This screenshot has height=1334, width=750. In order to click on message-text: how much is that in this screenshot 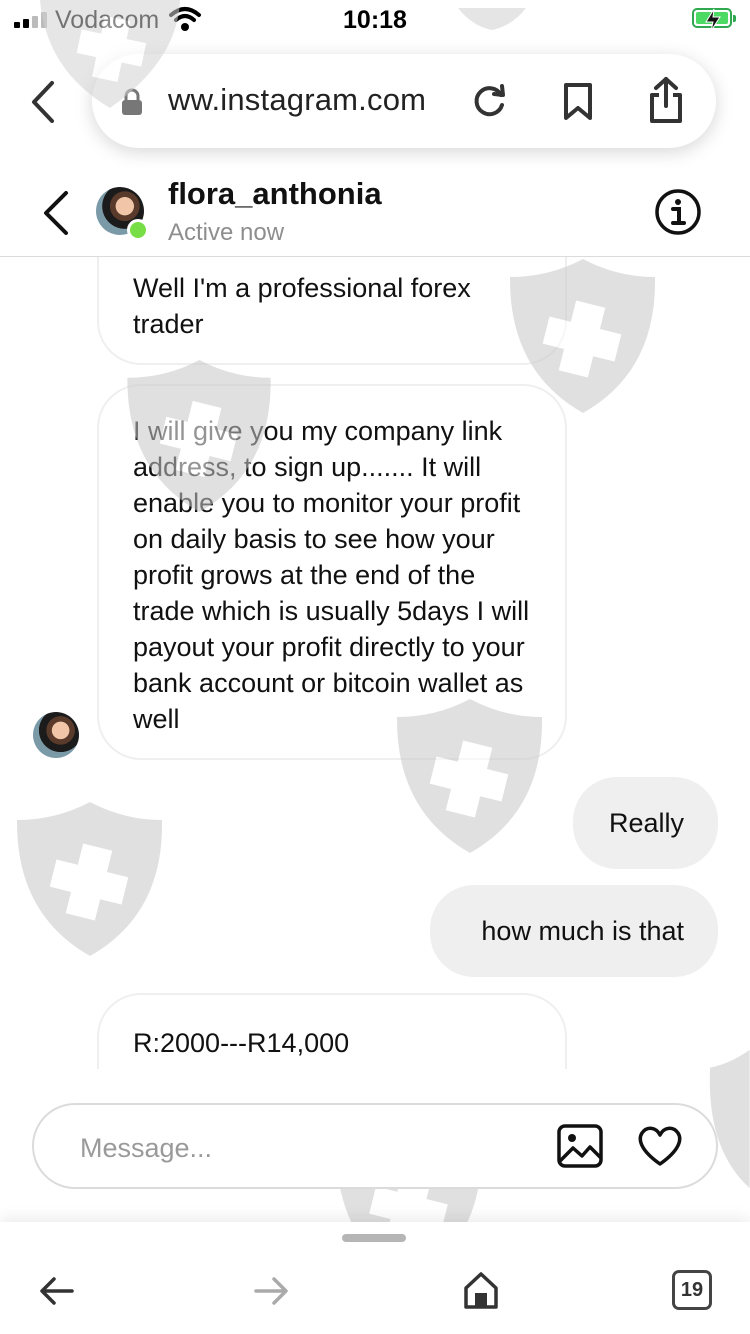, I will do `click(582, 931)`.